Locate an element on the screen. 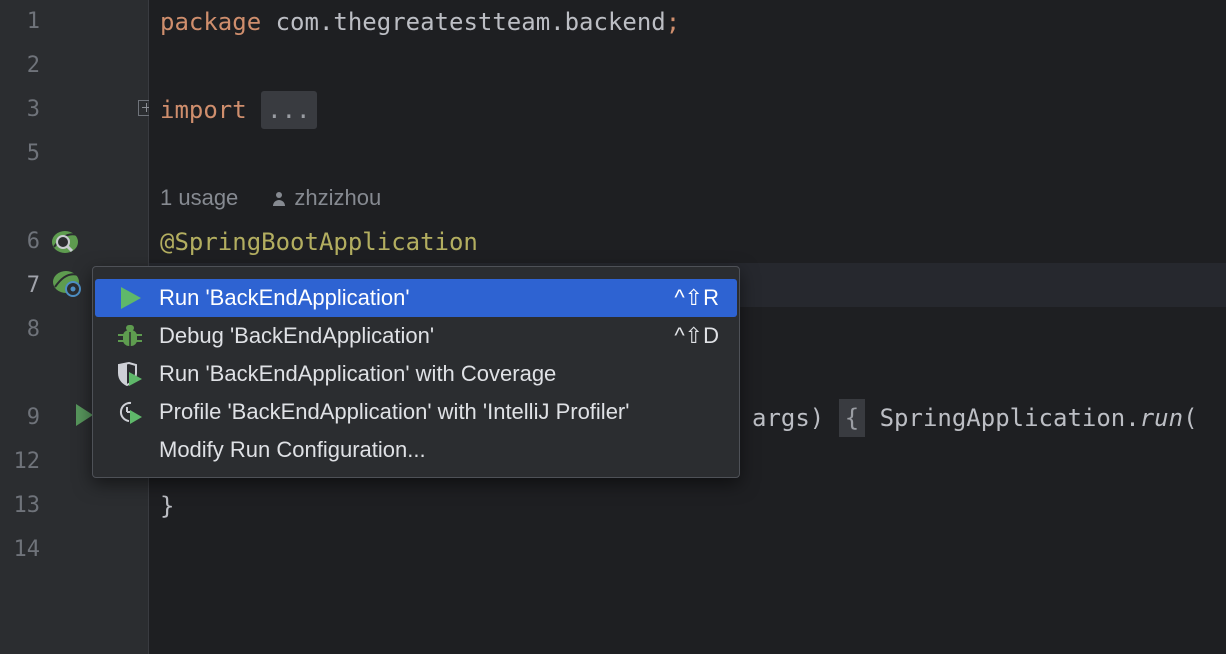 Image resolution: width=1226 pixels, height=654 pixels. menu-item-shortcut: ^⇧D is located at coordinates (696, 335).